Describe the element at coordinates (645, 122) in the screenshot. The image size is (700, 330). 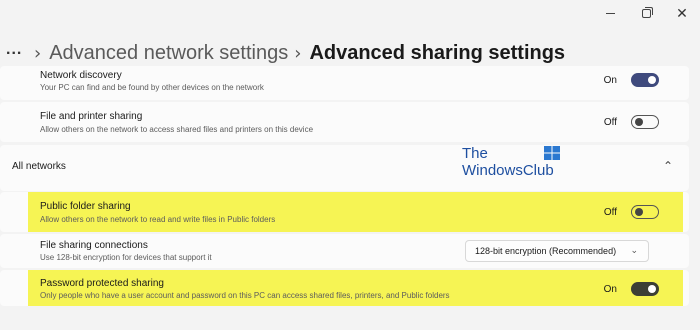
I see `file-printer-sharing-toggle` at that location.